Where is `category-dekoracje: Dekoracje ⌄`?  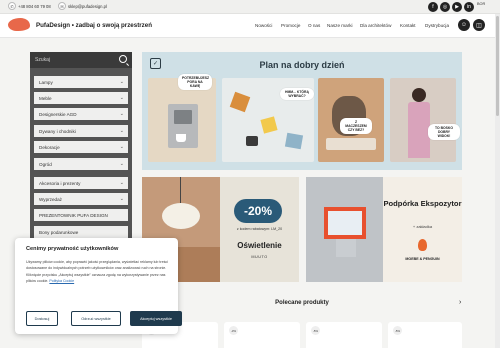 category-dekoracje: Dekoracje ⌄ is located at coordinates (81, 147).